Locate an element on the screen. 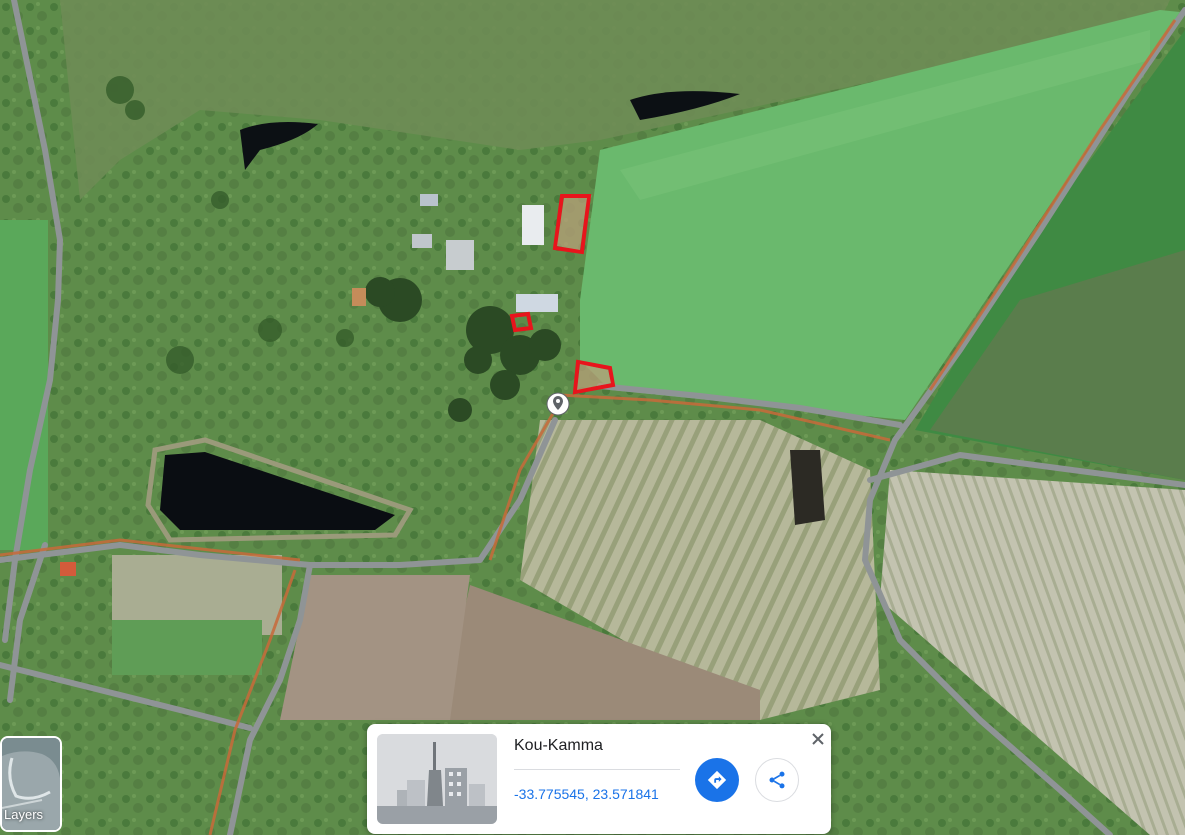  city-icon is located at coordinates (437, 779).